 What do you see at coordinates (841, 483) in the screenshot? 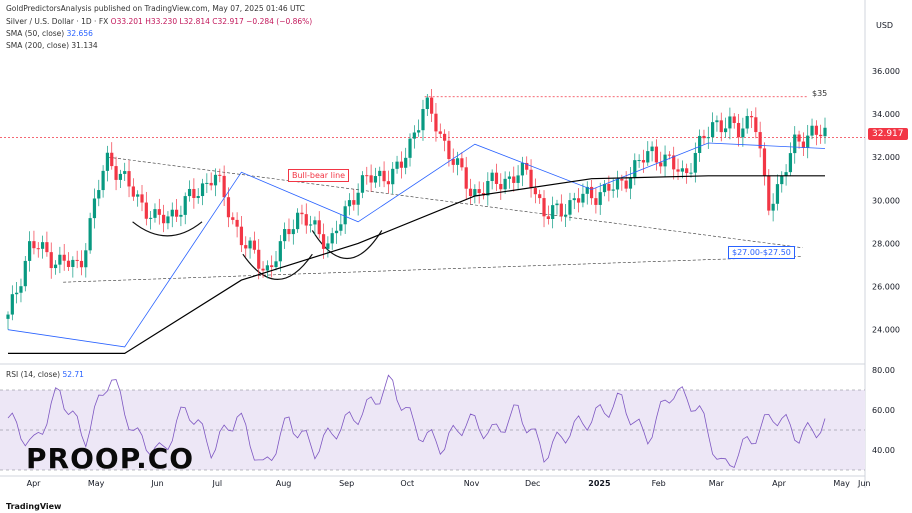
I see `x-tick-label: May` at bounding box center [841, 483].